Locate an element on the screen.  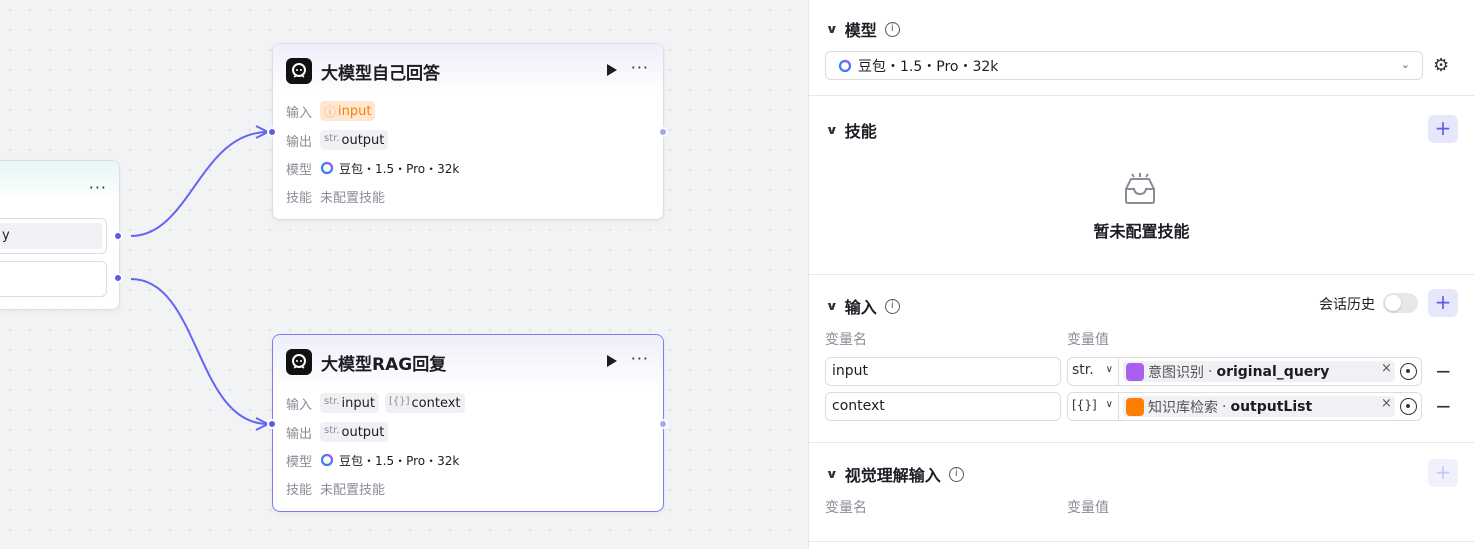
gear-icon: ⚙ is located at coordinates (1441, 65).